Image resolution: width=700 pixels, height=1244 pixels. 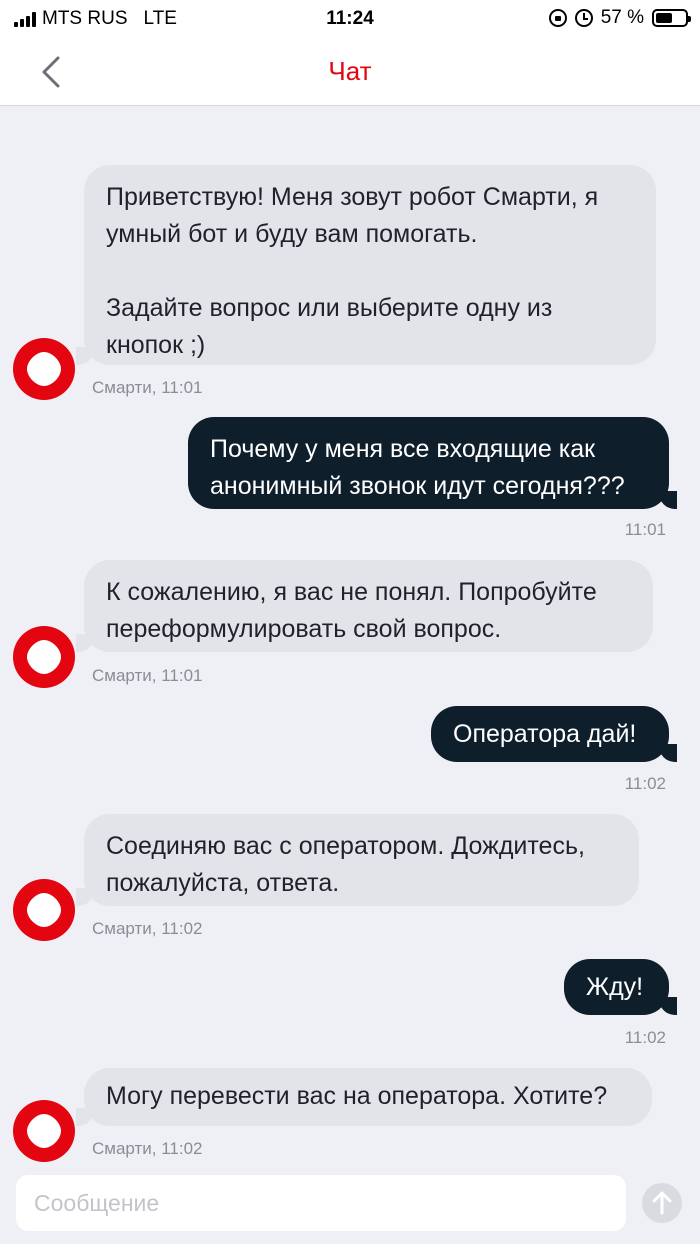 I want to click on page-title: Чат, so click(x=350, y=71).